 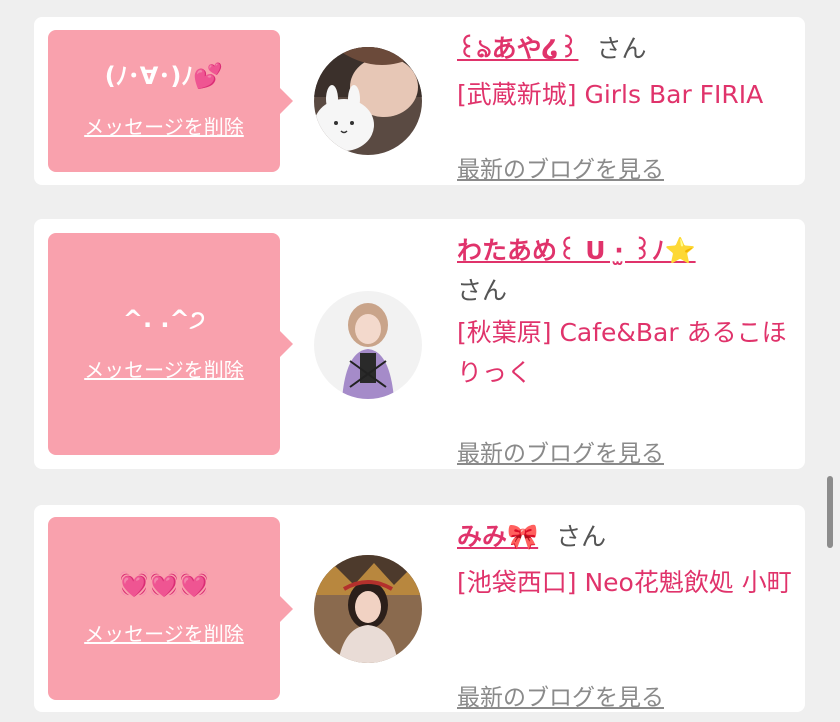 What do you see at coordinates (170, 608) in the screenshot?
I see `message-bubble: 💓💓💓 メッセージを削除` at bounding box center [170, 608].